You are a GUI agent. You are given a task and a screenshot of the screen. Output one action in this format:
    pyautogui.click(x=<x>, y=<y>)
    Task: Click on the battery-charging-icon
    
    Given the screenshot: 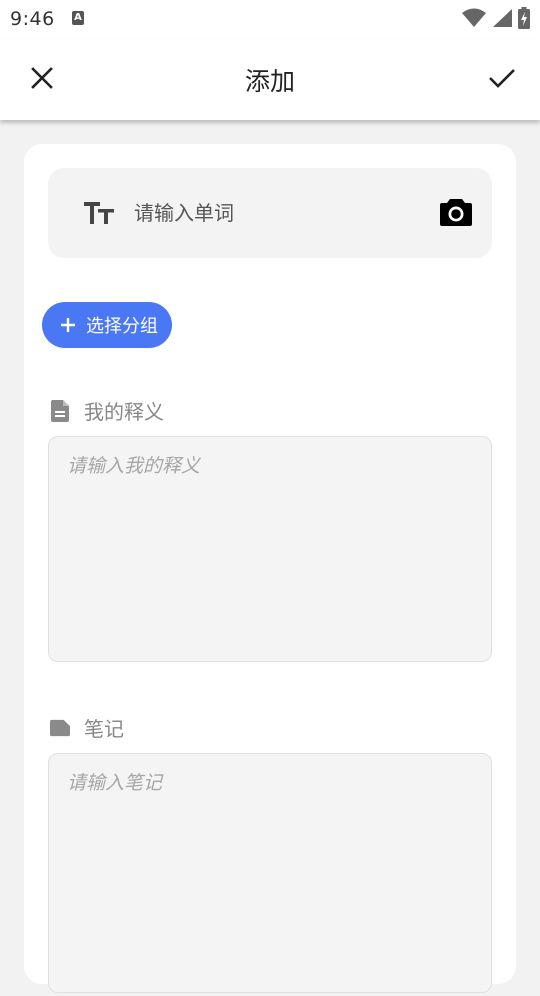 What is the action you would take?
    pyautogui.click(x=524, y=18)
    